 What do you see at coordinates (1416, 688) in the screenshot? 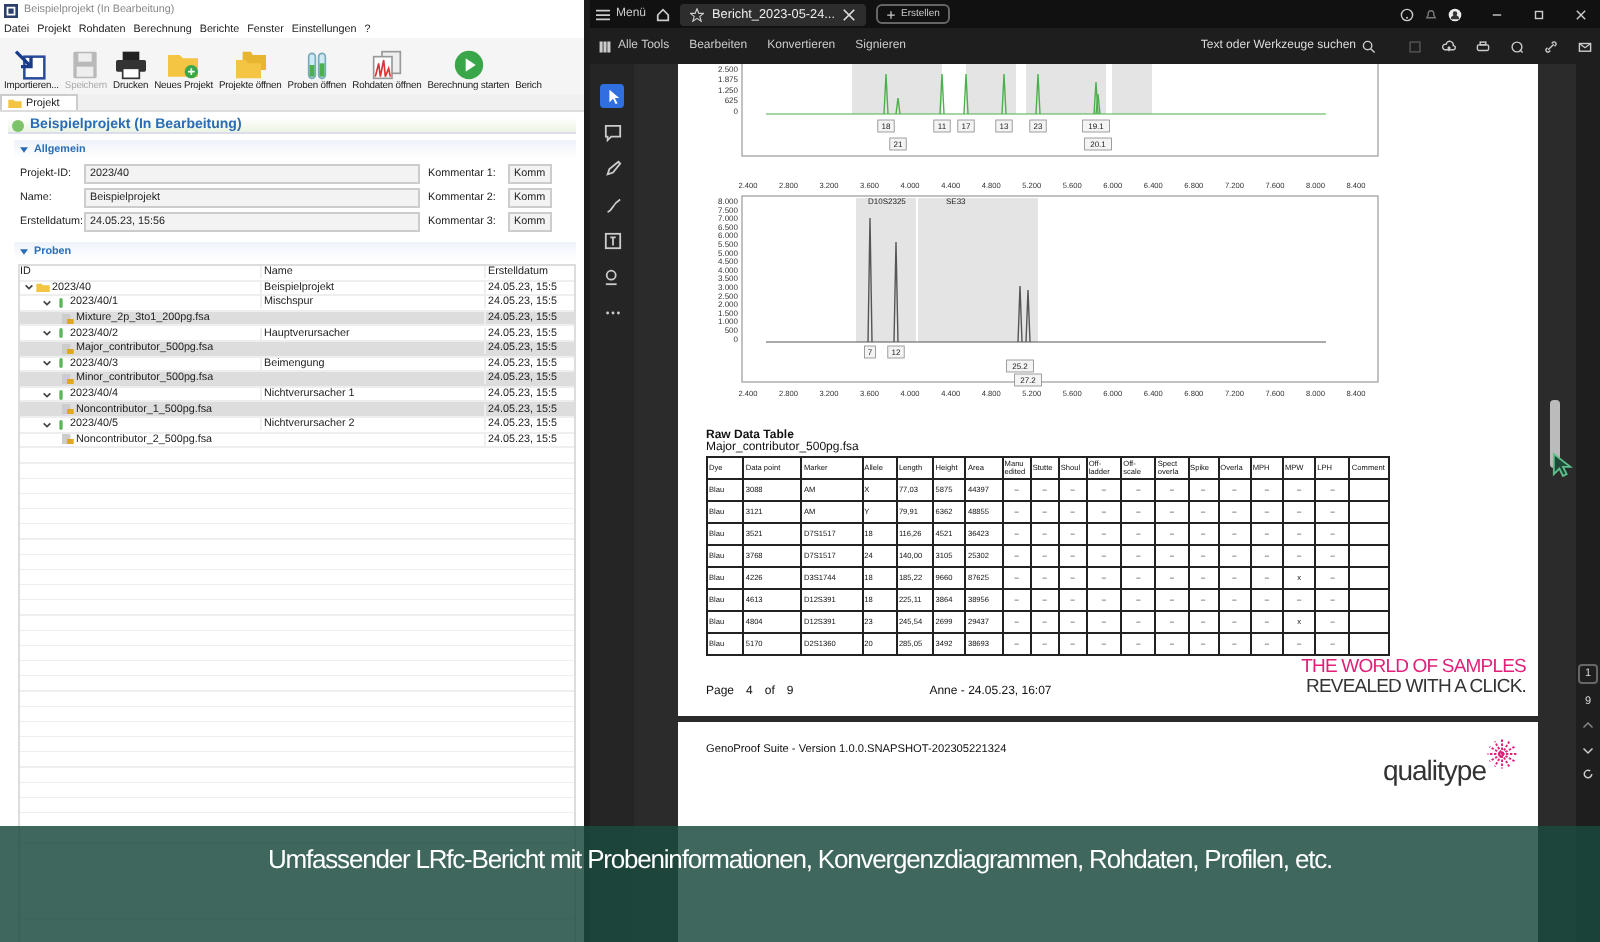
I see `slogan: REVEALED WITH A CLICK.` at bounding box center [1416, 688].